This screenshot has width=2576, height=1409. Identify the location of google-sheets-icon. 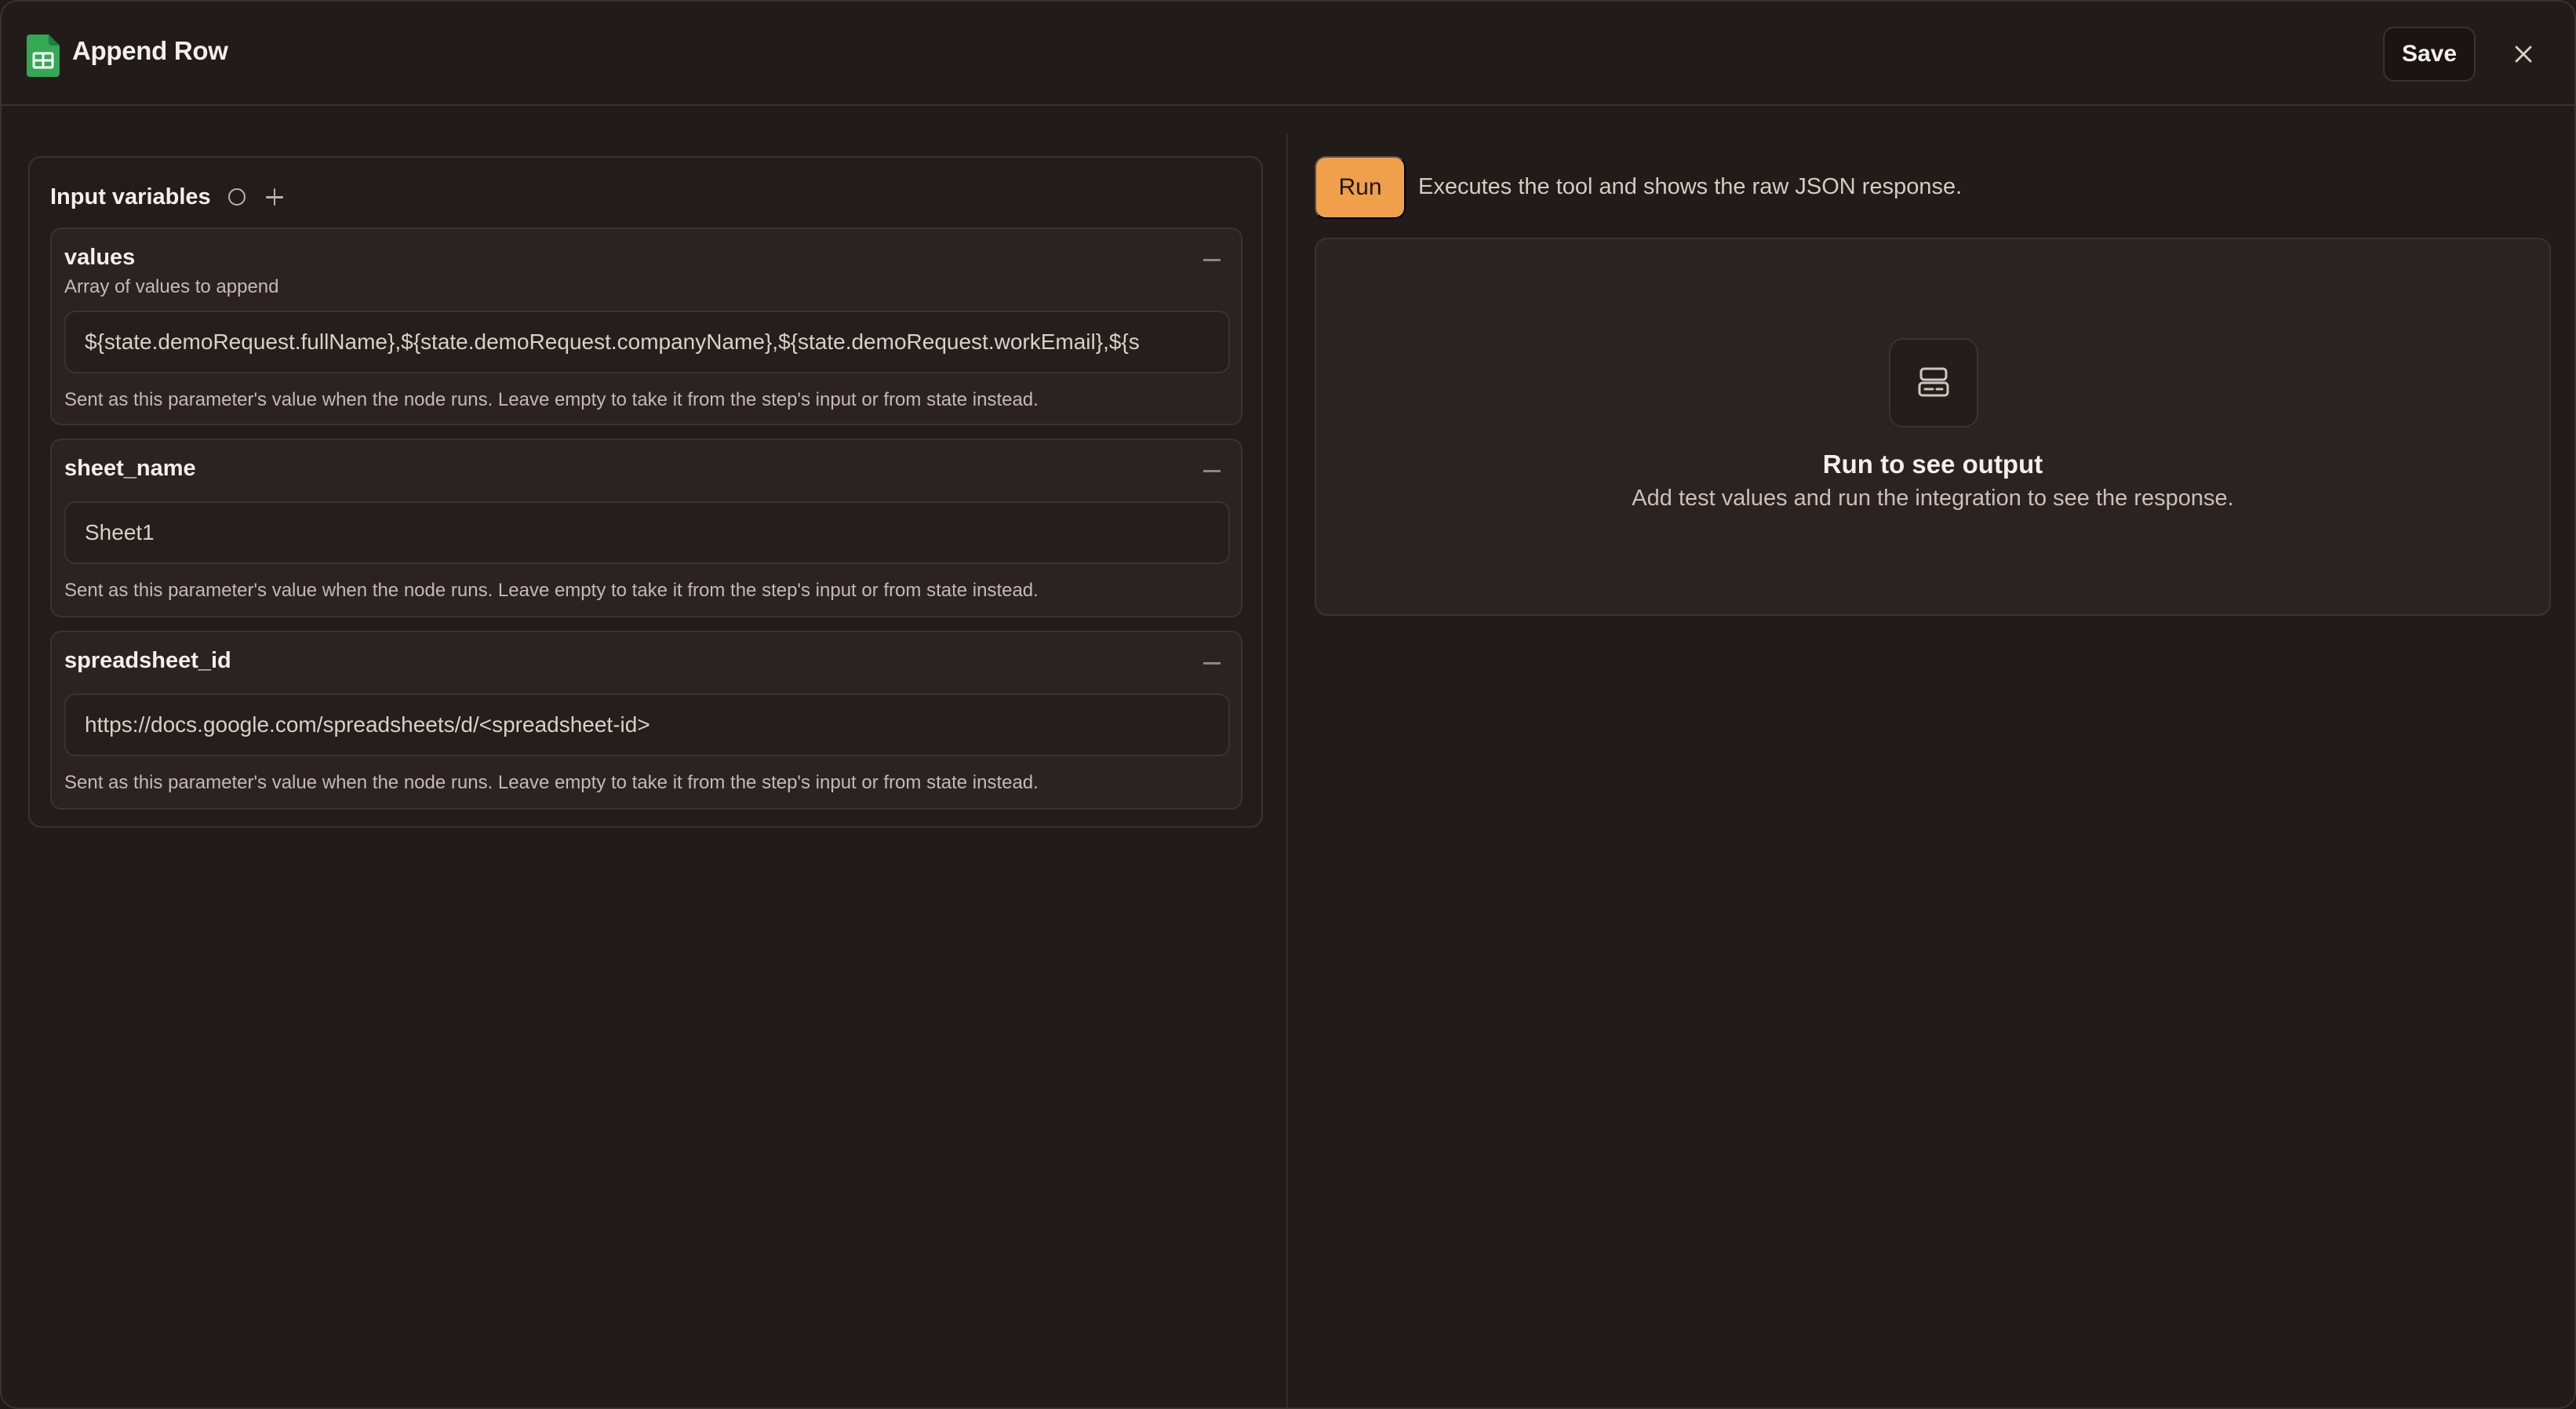
(43, 56).